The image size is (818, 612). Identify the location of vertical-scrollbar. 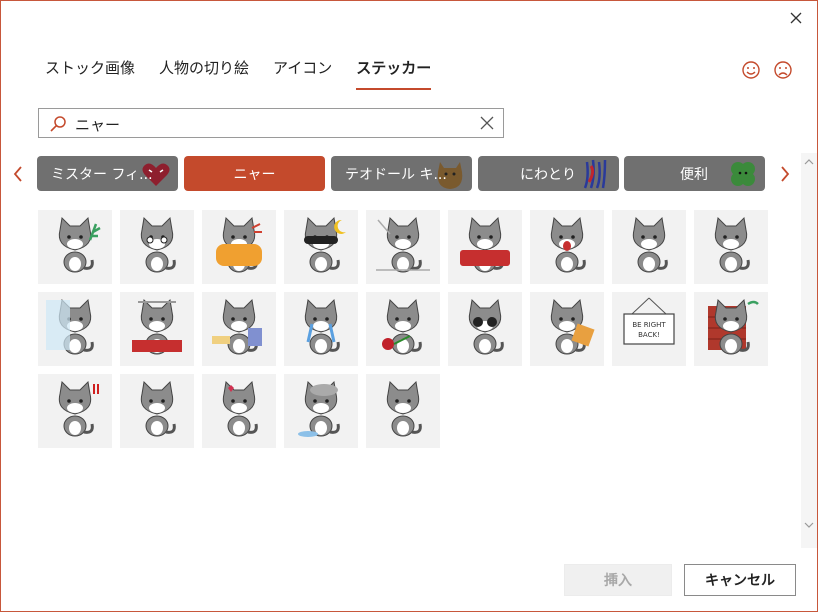
(809, 350).